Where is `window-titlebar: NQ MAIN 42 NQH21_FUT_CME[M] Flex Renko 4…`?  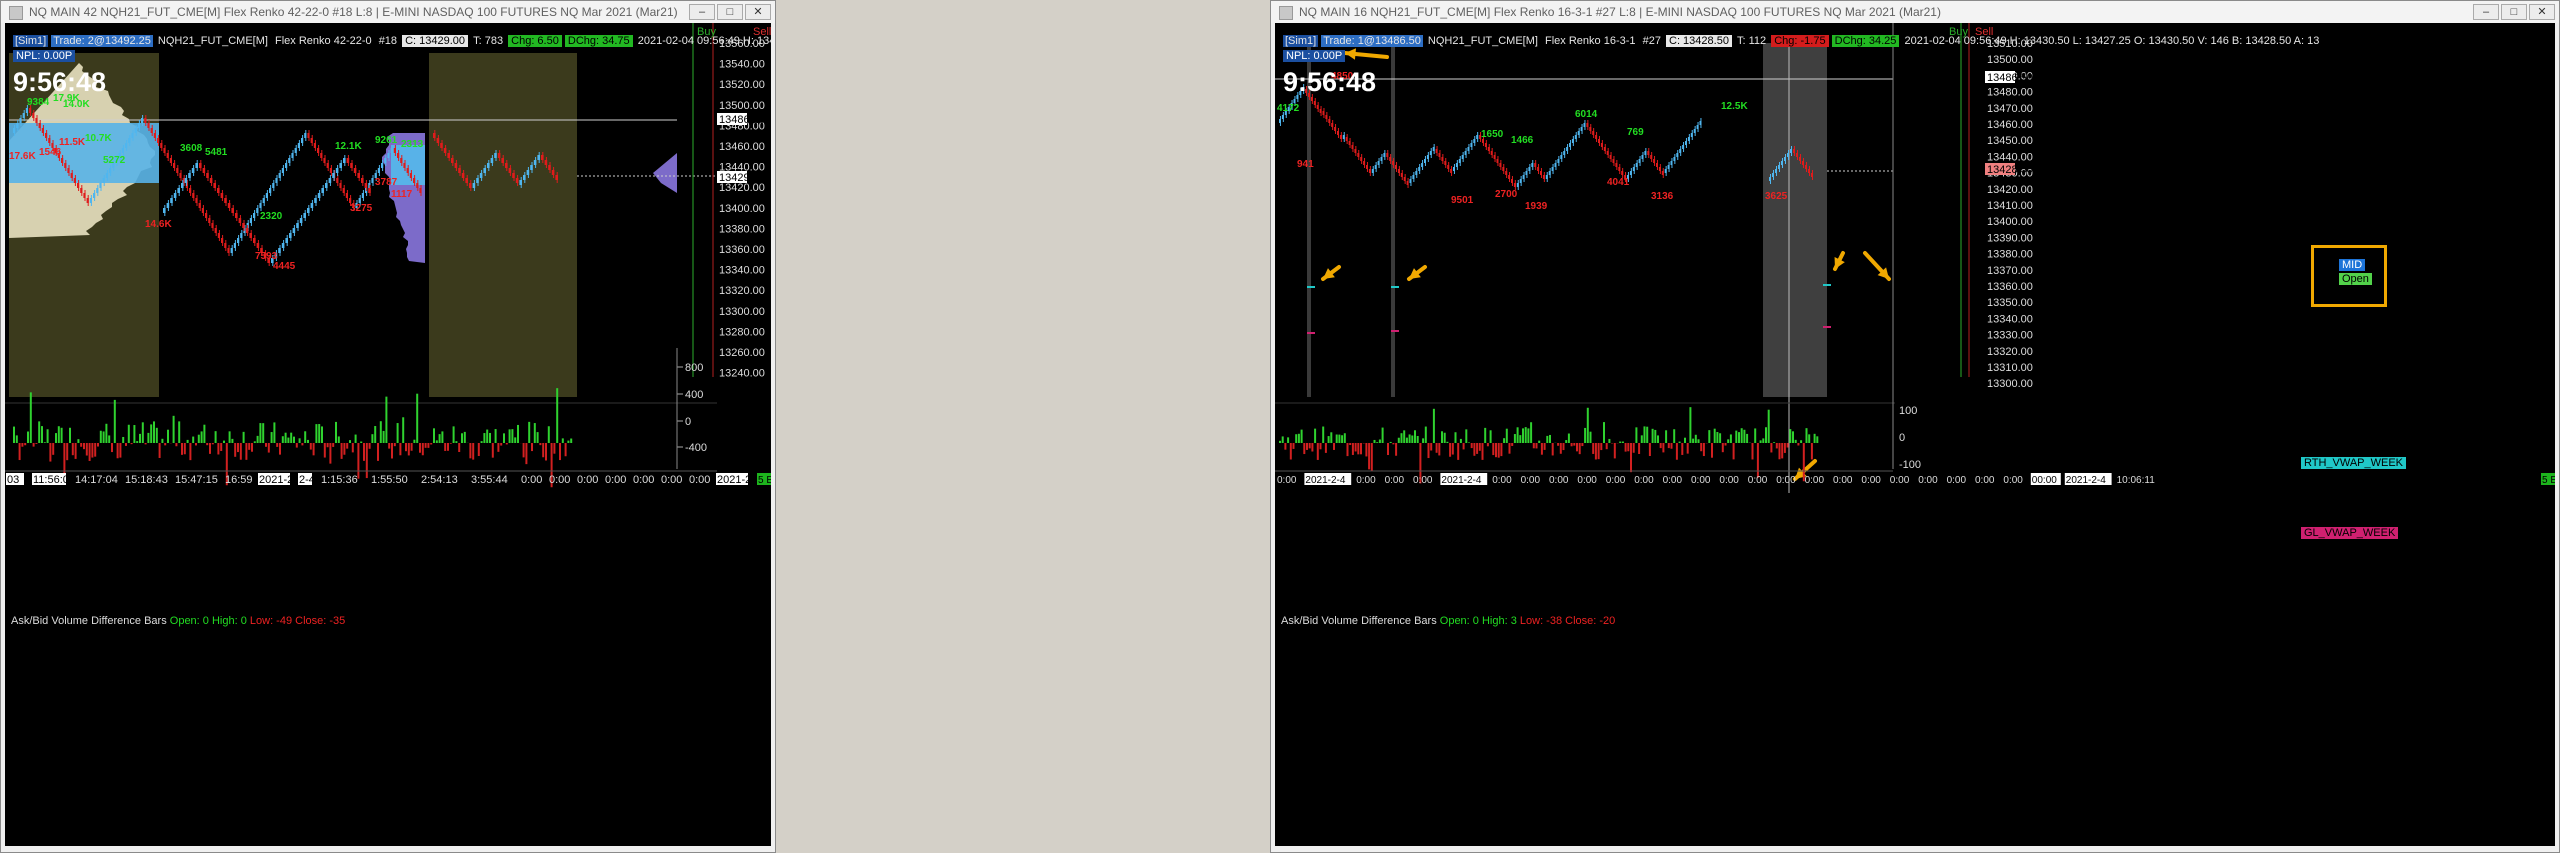
window-titlebar: NQ MAIN 42 NQH21_FUT_CME[M] Flex Renko 4… is located at coordinates (388, 12).